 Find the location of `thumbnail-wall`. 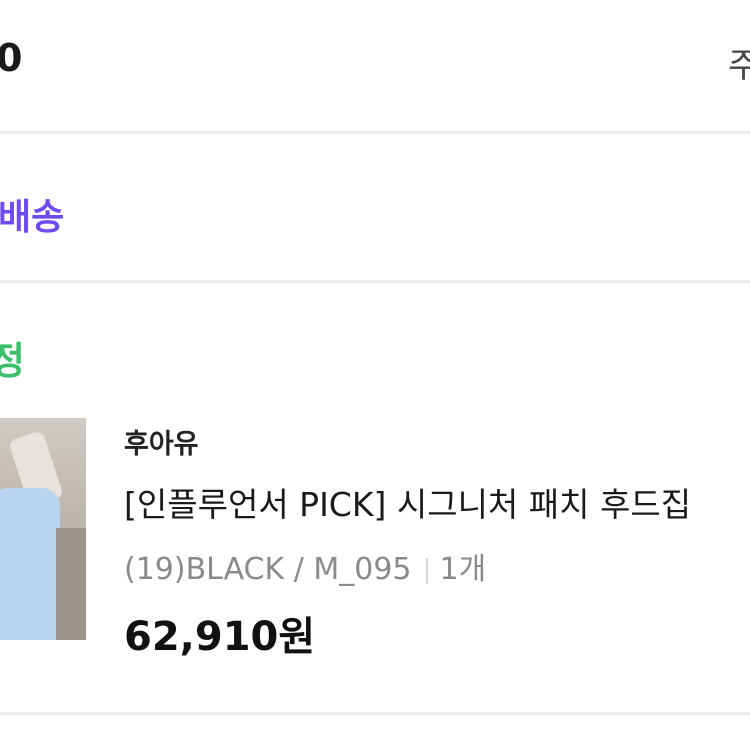

thumbnail-wall is located at coordinates (71, 584).